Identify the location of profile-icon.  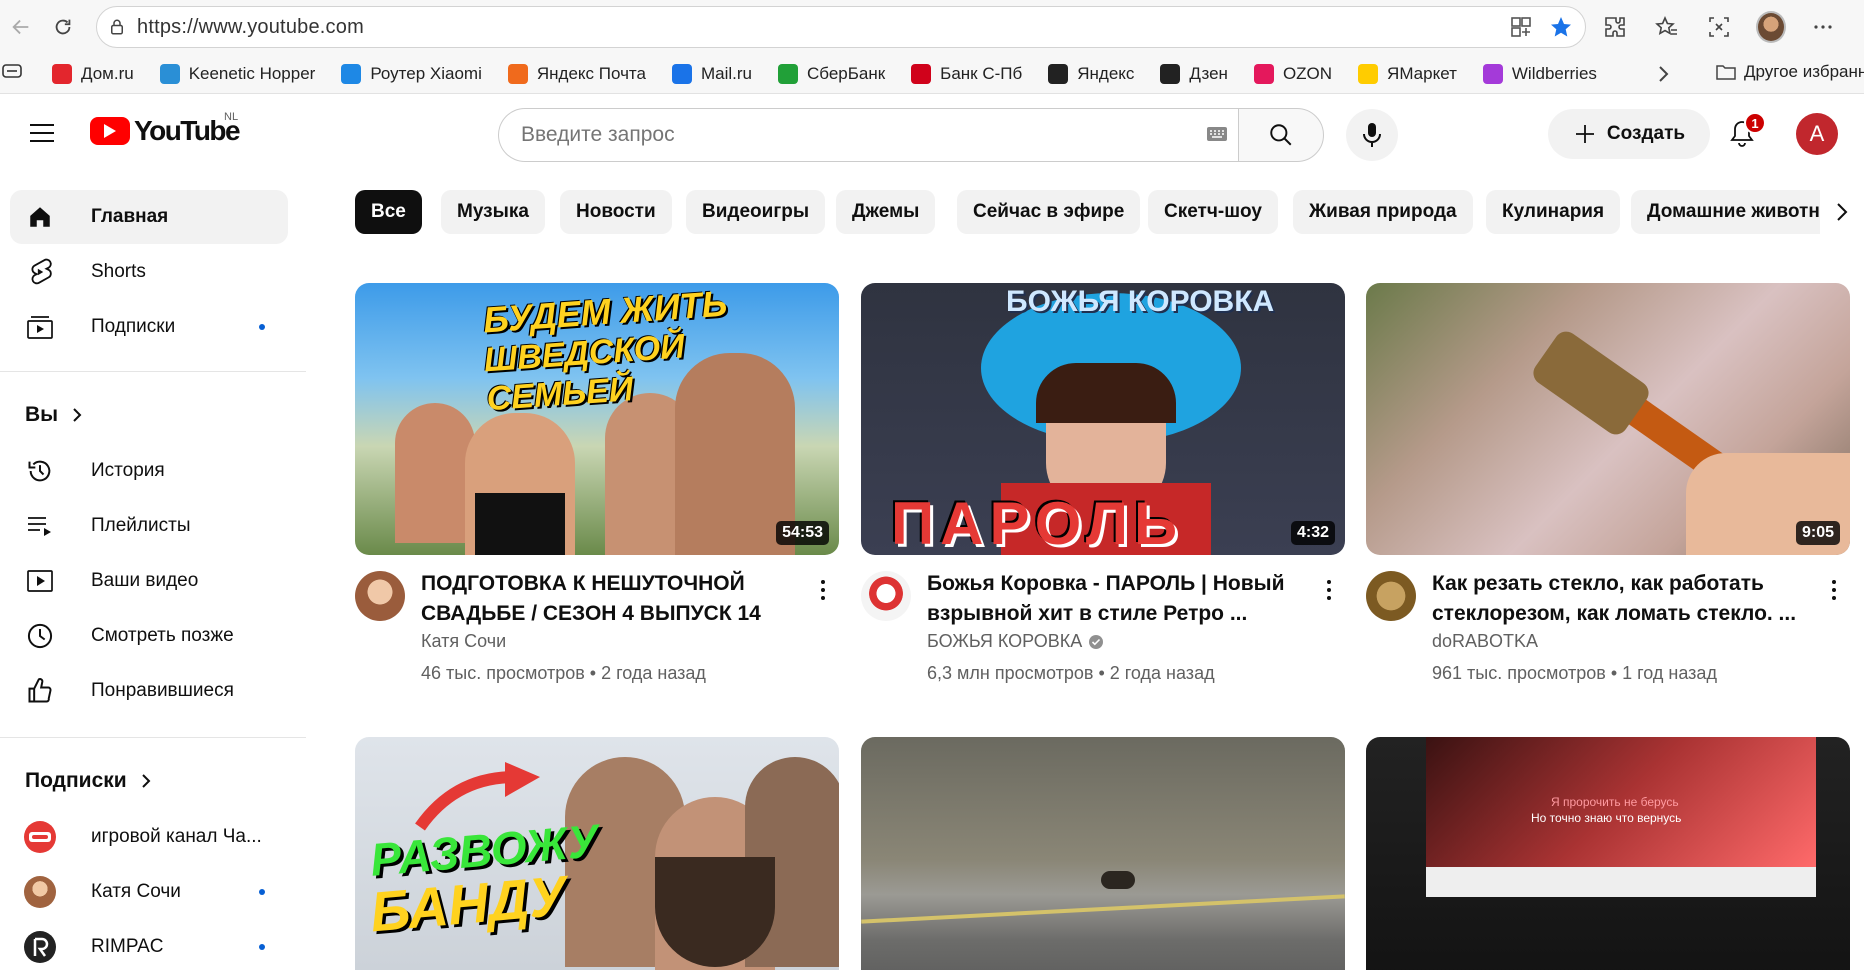
(1771, 27).